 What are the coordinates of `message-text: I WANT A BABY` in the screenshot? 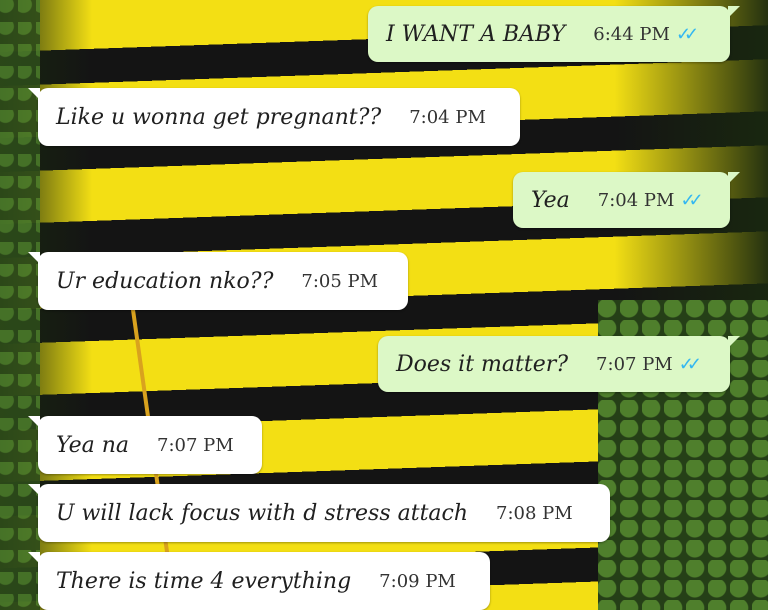 It's located at (476, 34).